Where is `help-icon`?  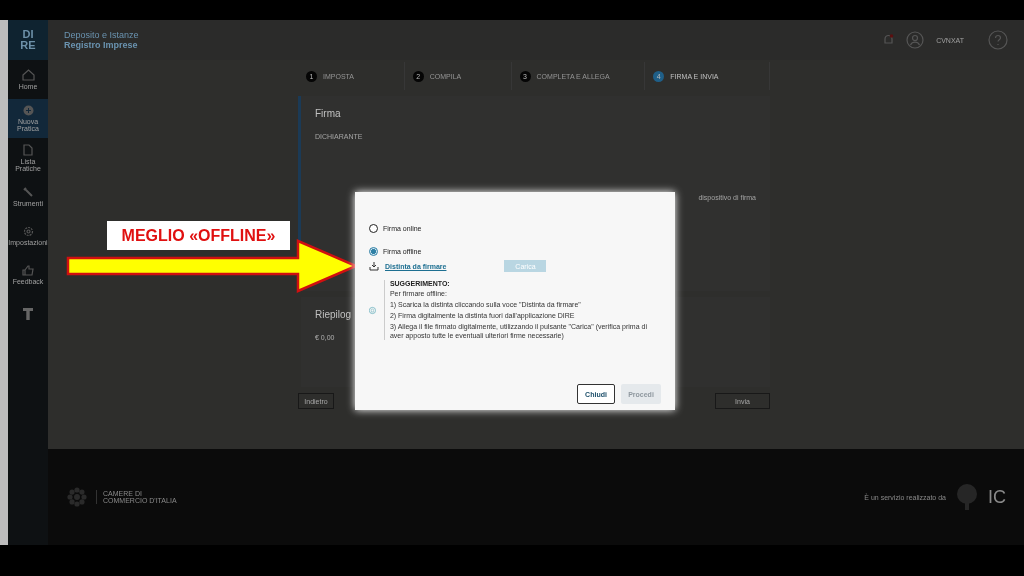 help-icon is located at coordinates (998, 40).